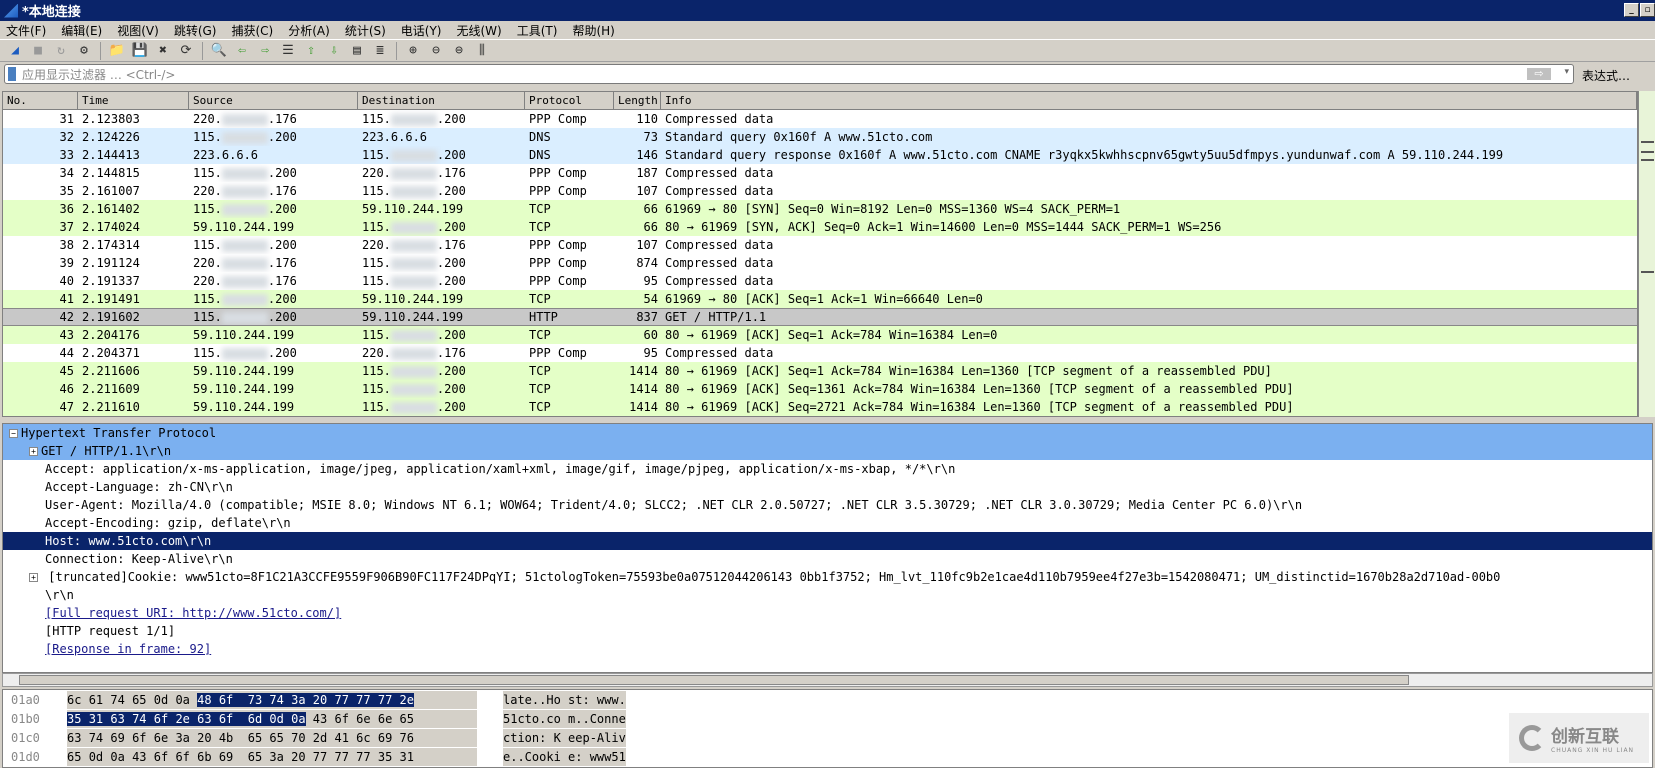  What do you see at coordinates (83, 30) in the screenshot?
I see `menu-item: 编辑(E)` at bounding box center [83, 30].